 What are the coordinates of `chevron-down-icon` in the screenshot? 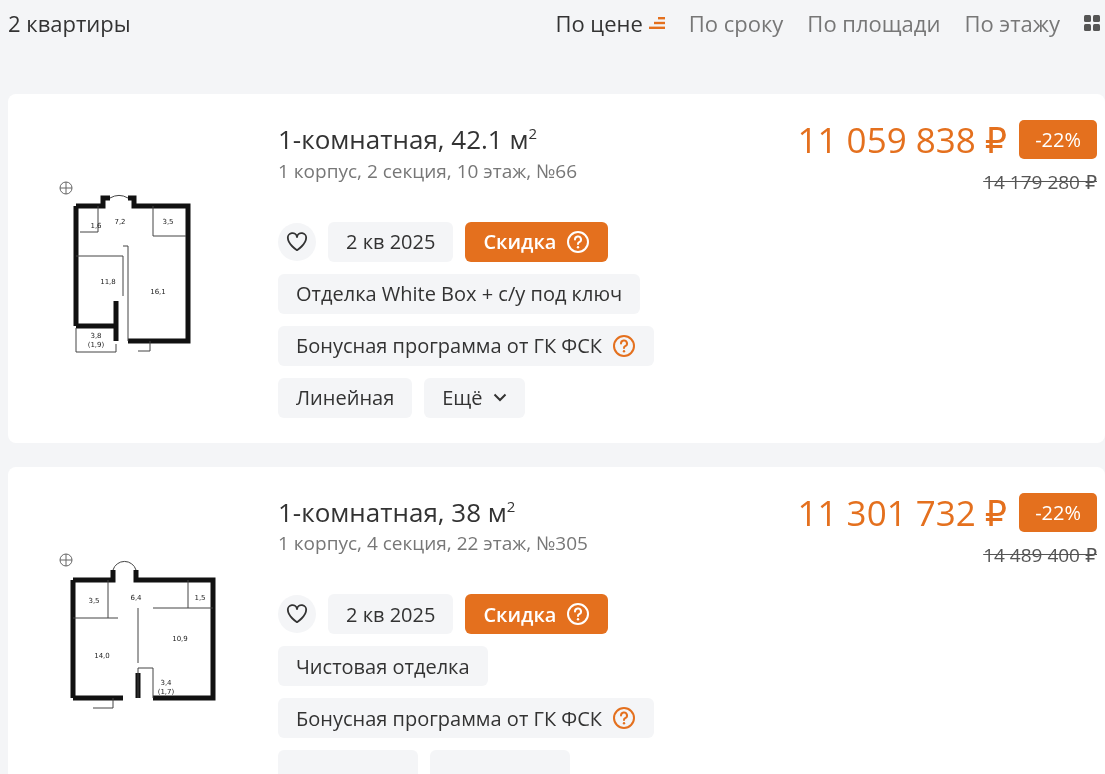 It's located at (499, 398).